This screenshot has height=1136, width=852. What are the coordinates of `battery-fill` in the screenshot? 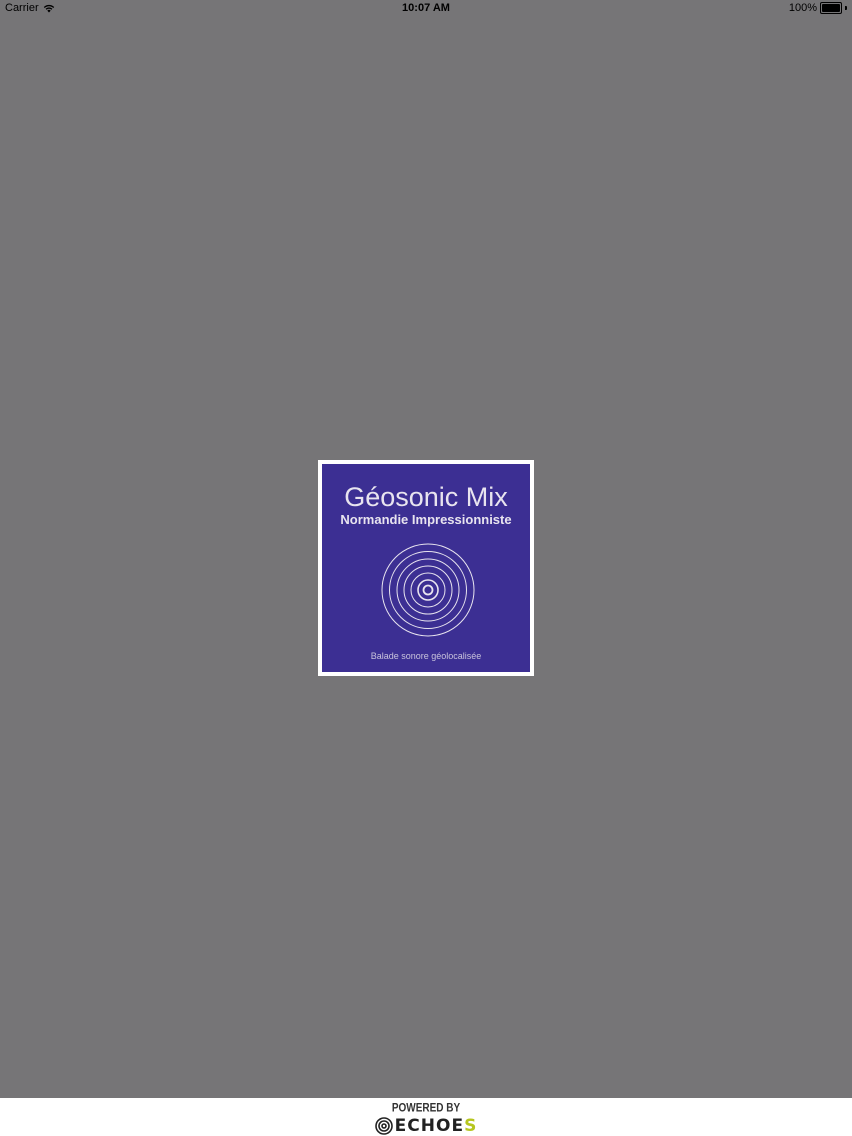 It's located at (831, 8).